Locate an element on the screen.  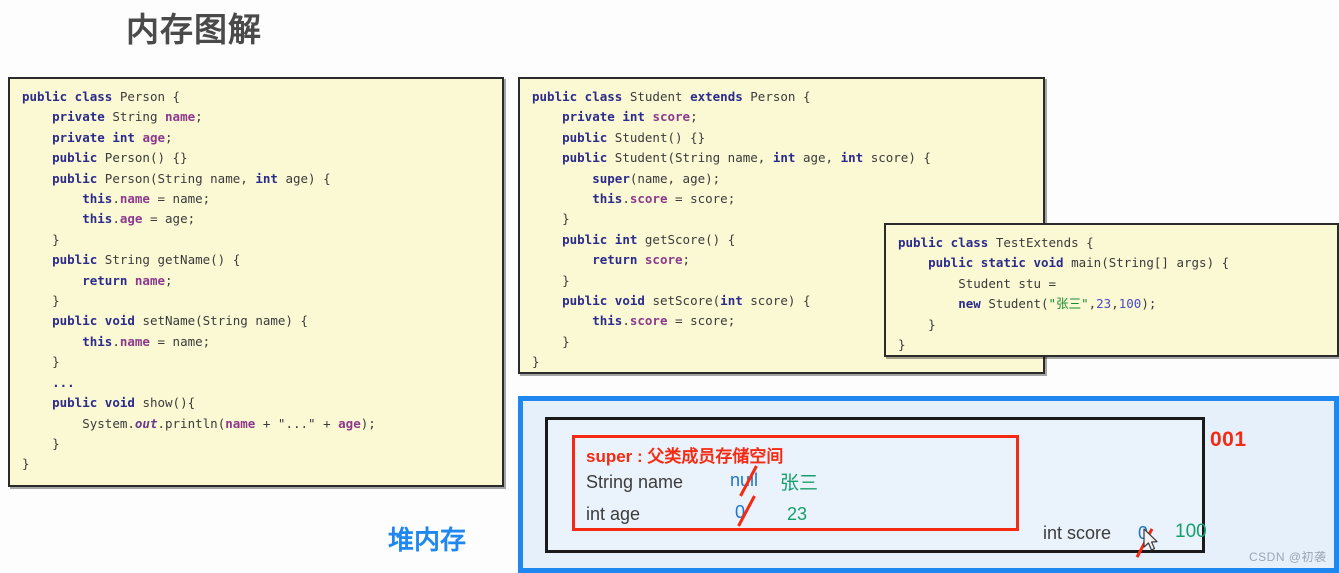
heap-memory-label: 堆内存 is located at coordinates (427, 540).